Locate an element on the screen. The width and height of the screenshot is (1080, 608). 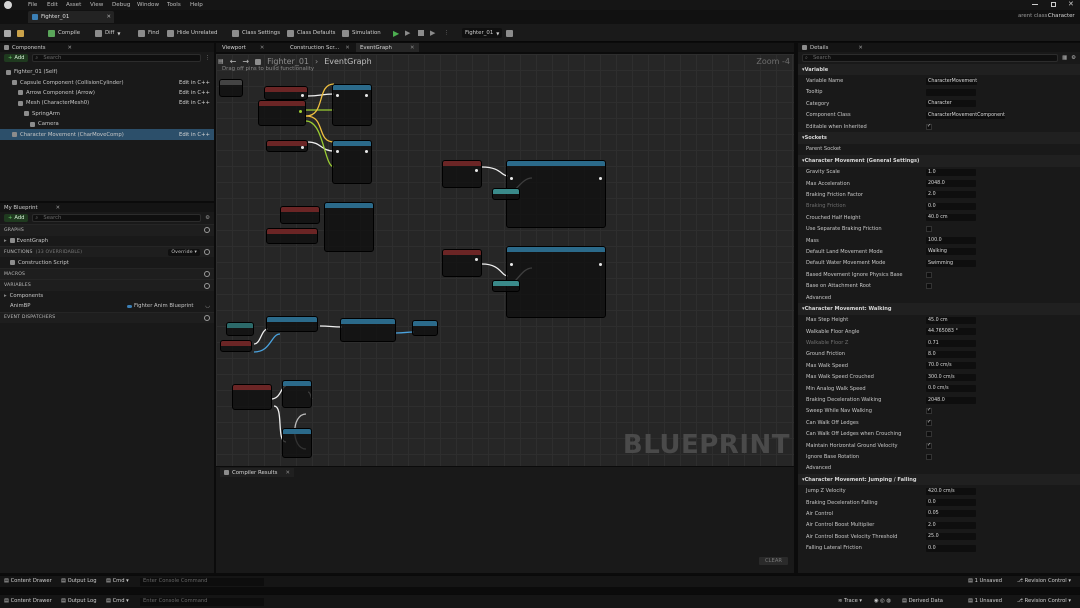
set-bool-node is located at coordinates (297, 443).